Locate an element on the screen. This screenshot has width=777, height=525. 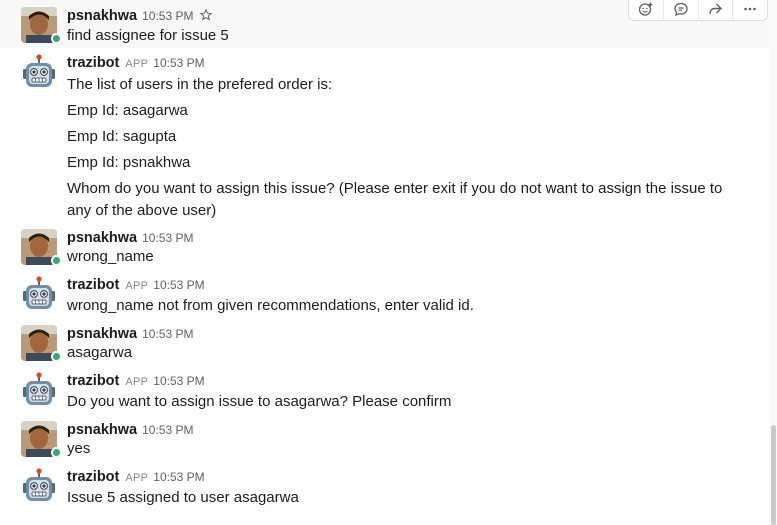
message-text: asagarwa is located at coordinates (100, 352).